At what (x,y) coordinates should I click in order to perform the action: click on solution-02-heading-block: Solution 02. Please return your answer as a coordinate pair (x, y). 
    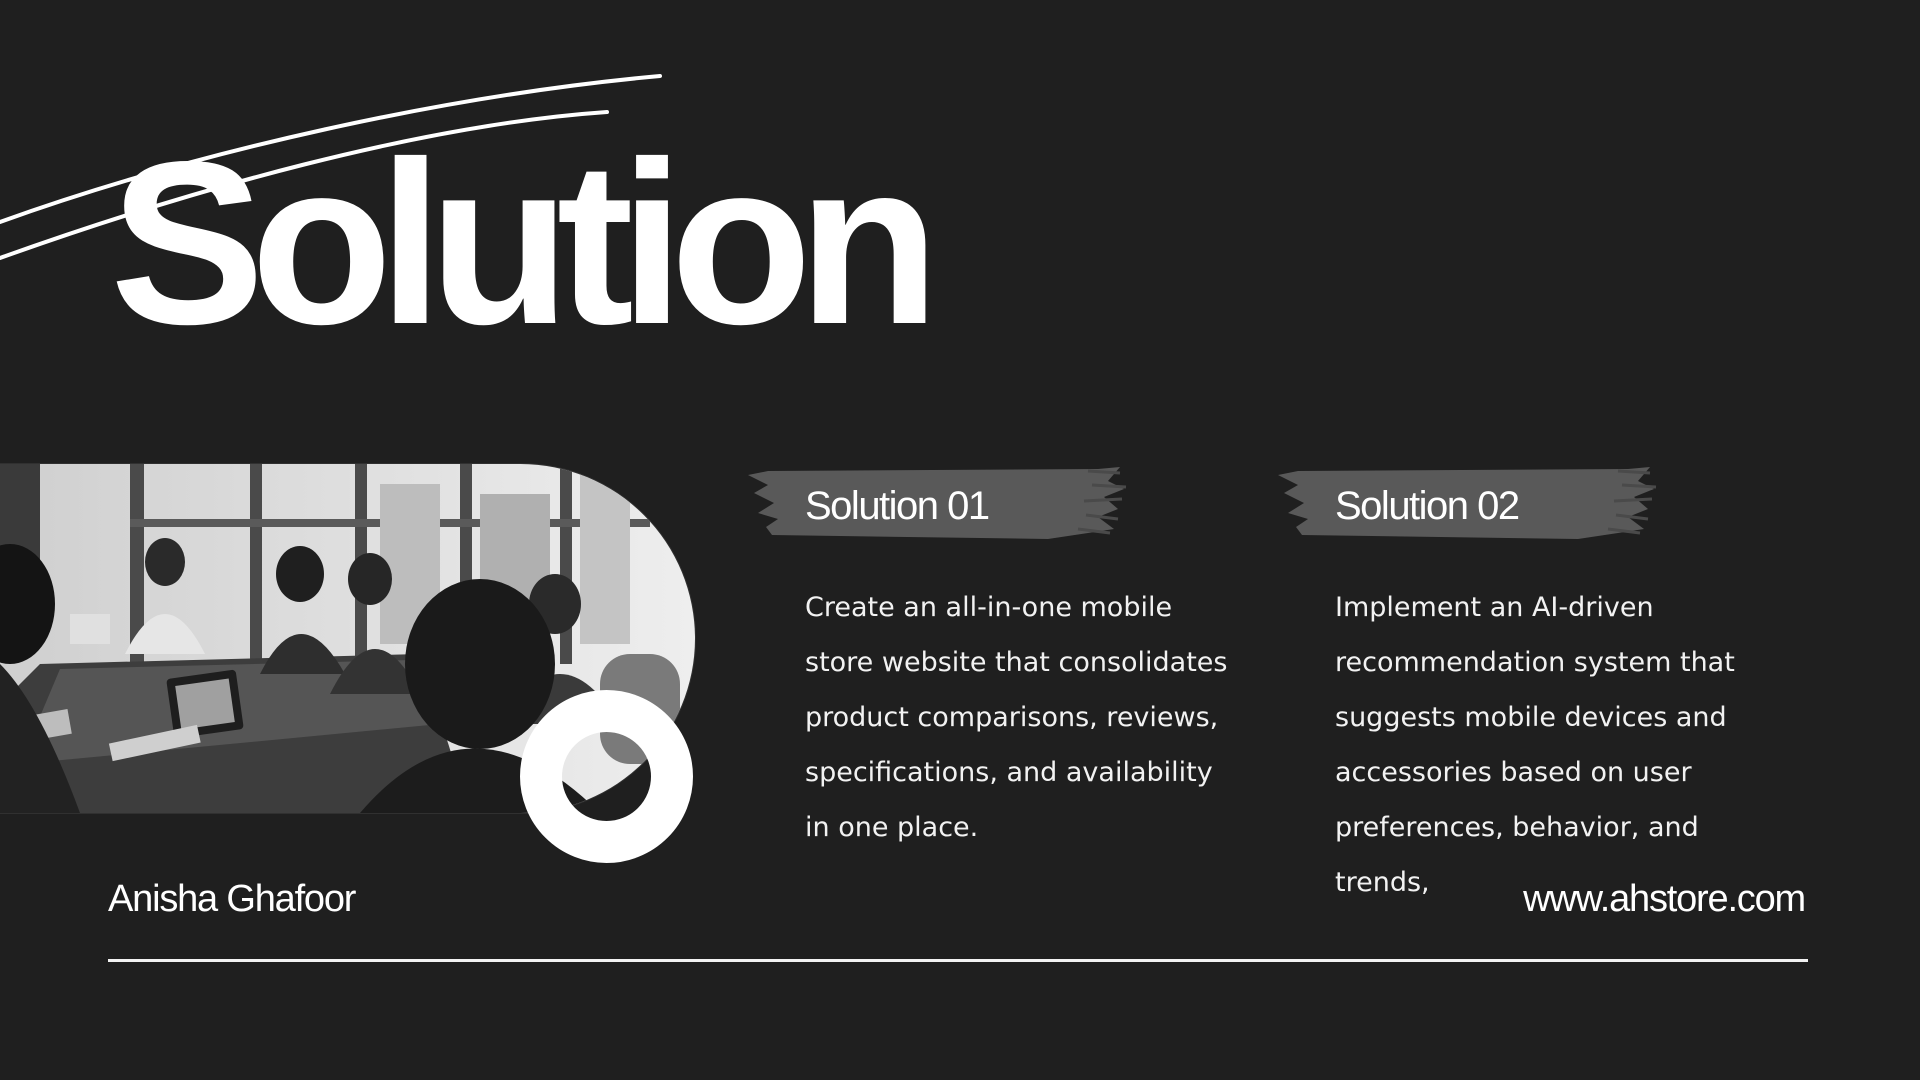
    Looking at the image, I should click on (1468, 506).